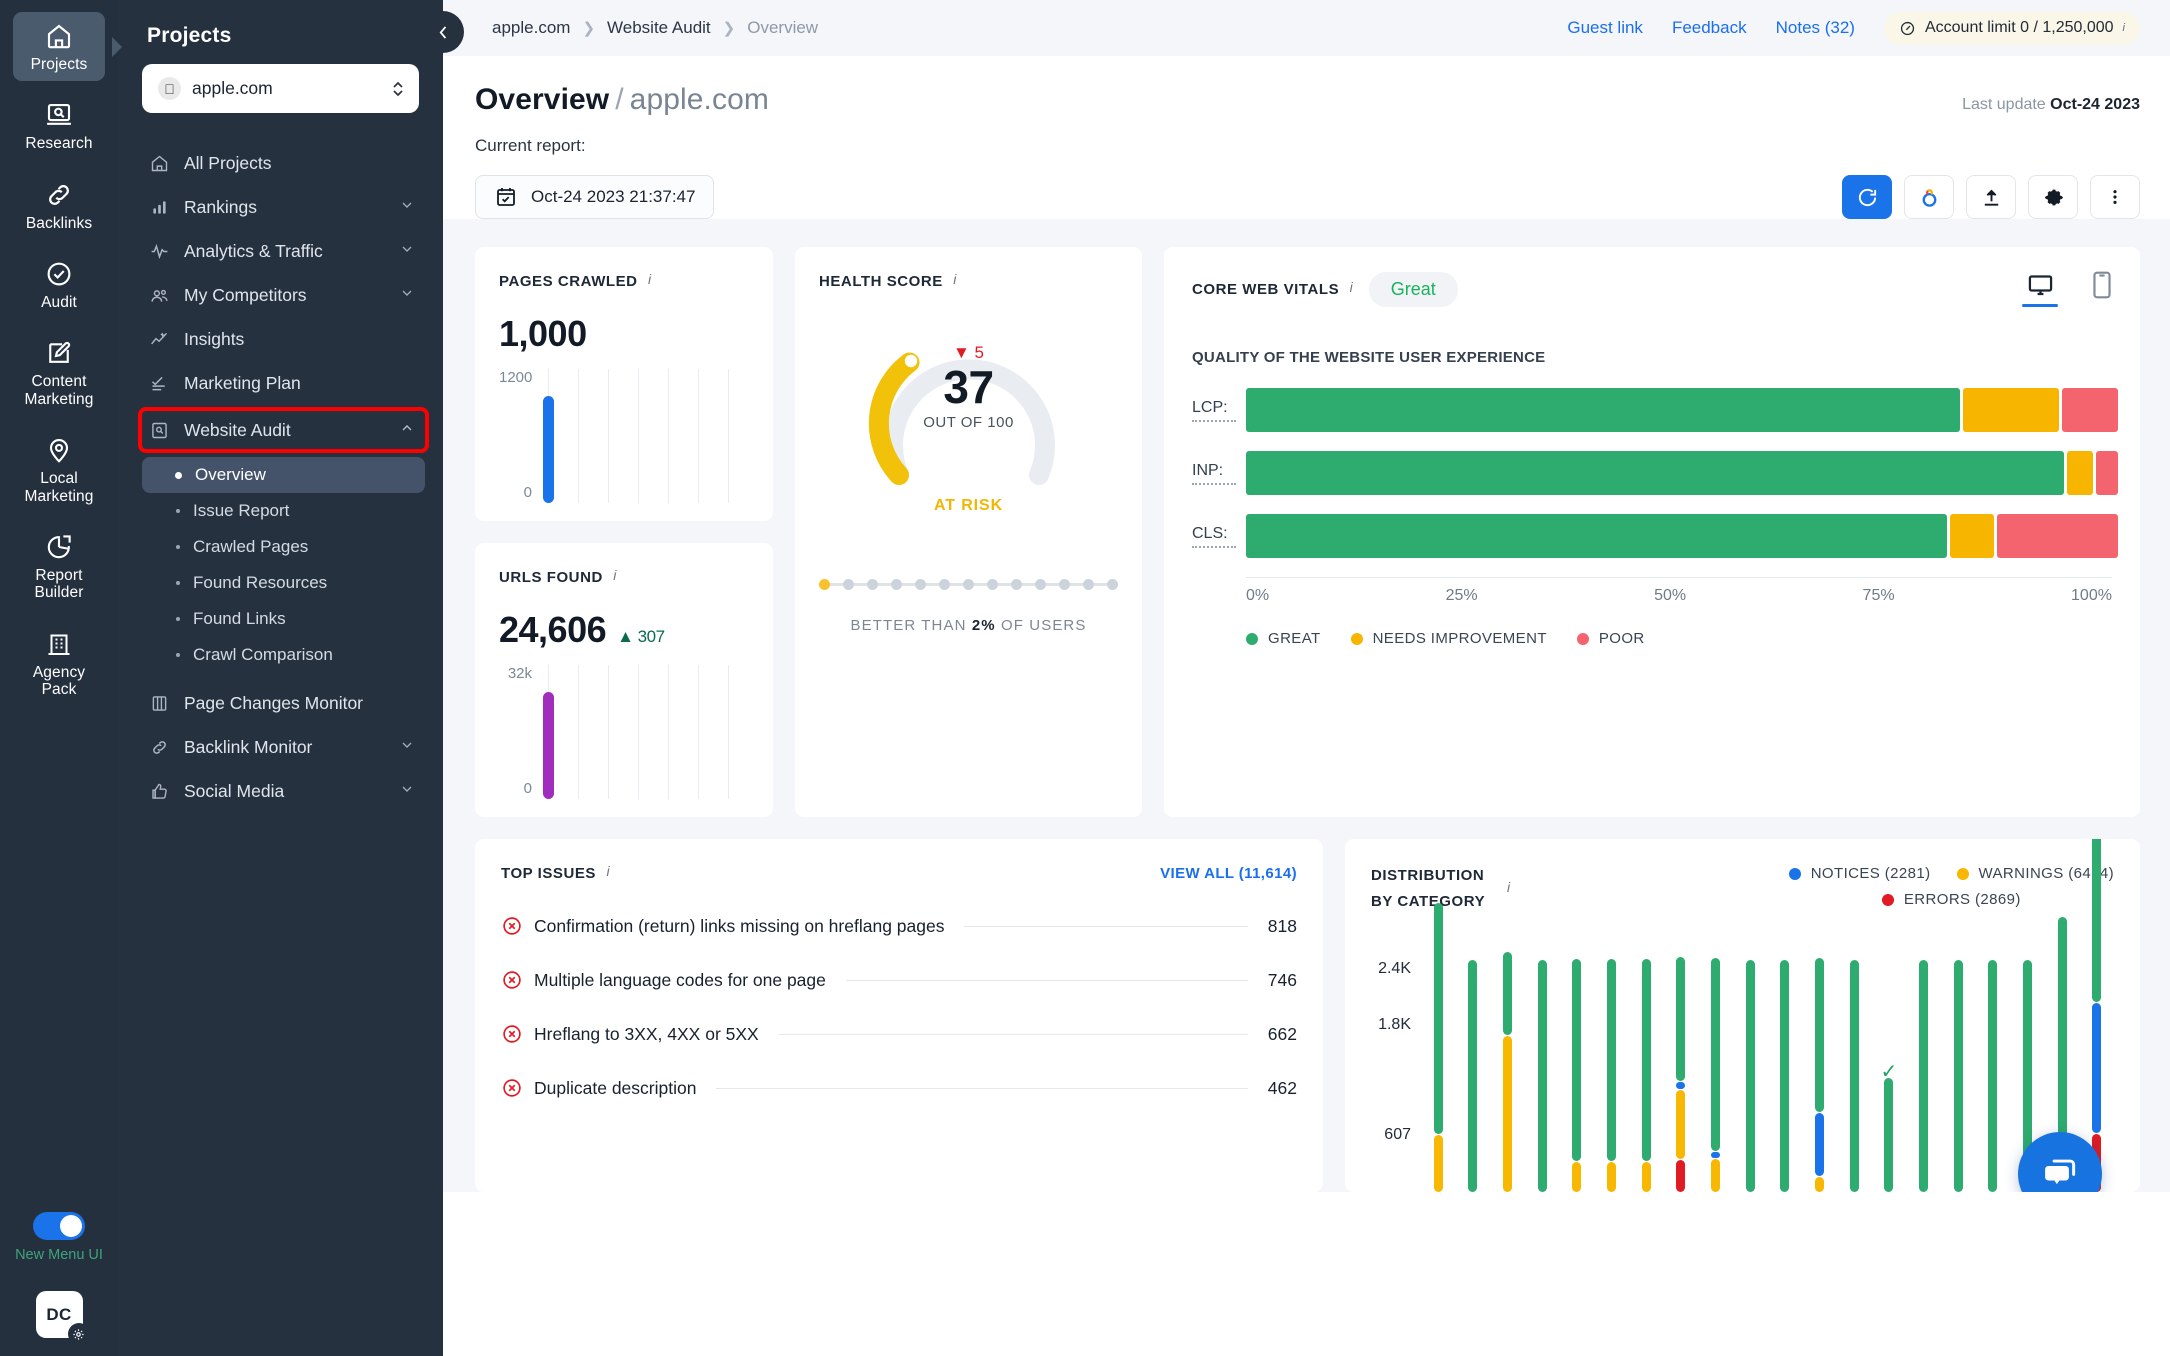 The width and height of the screenshot is (2170, 1356). Describe the element at coordinates (283, 339) in the screenshot. I see `nav-item-insights: Insights` at that location.